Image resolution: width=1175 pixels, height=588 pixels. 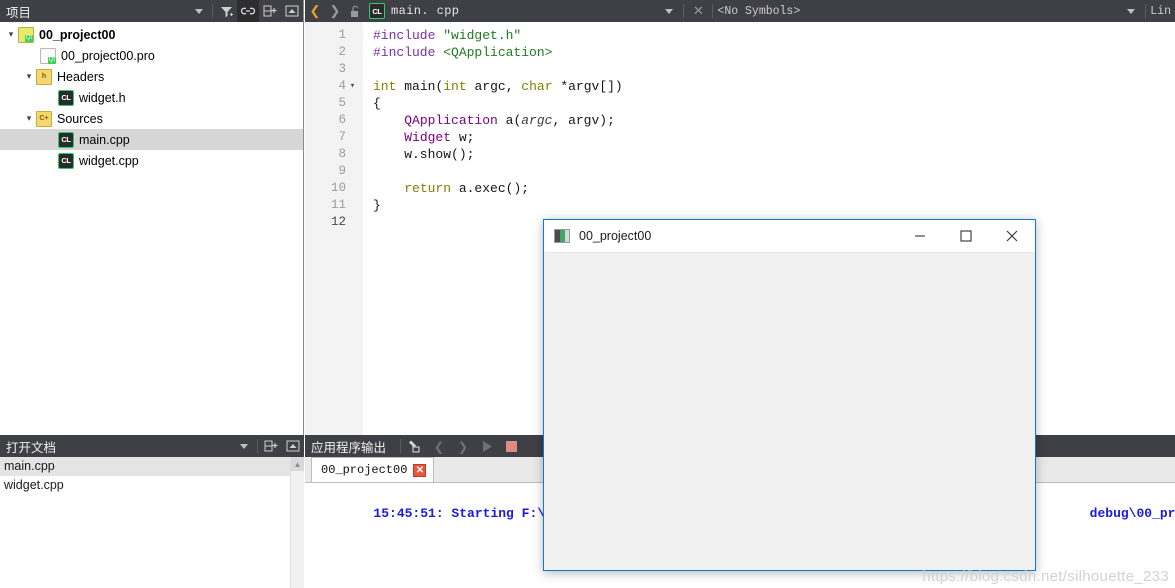 What do you see at coordinates (334, 86) in the screenshot?
I see `line-number: 4 ▾` at bounding box center [334, 86].